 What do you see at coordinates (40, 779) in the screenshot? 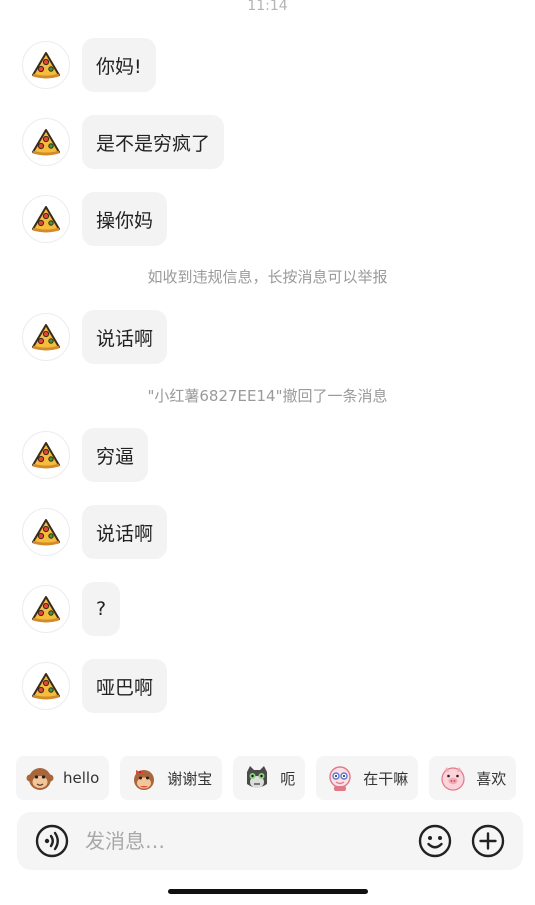
I see `monkey-sticker-icon` at bounding box center [40, 779].